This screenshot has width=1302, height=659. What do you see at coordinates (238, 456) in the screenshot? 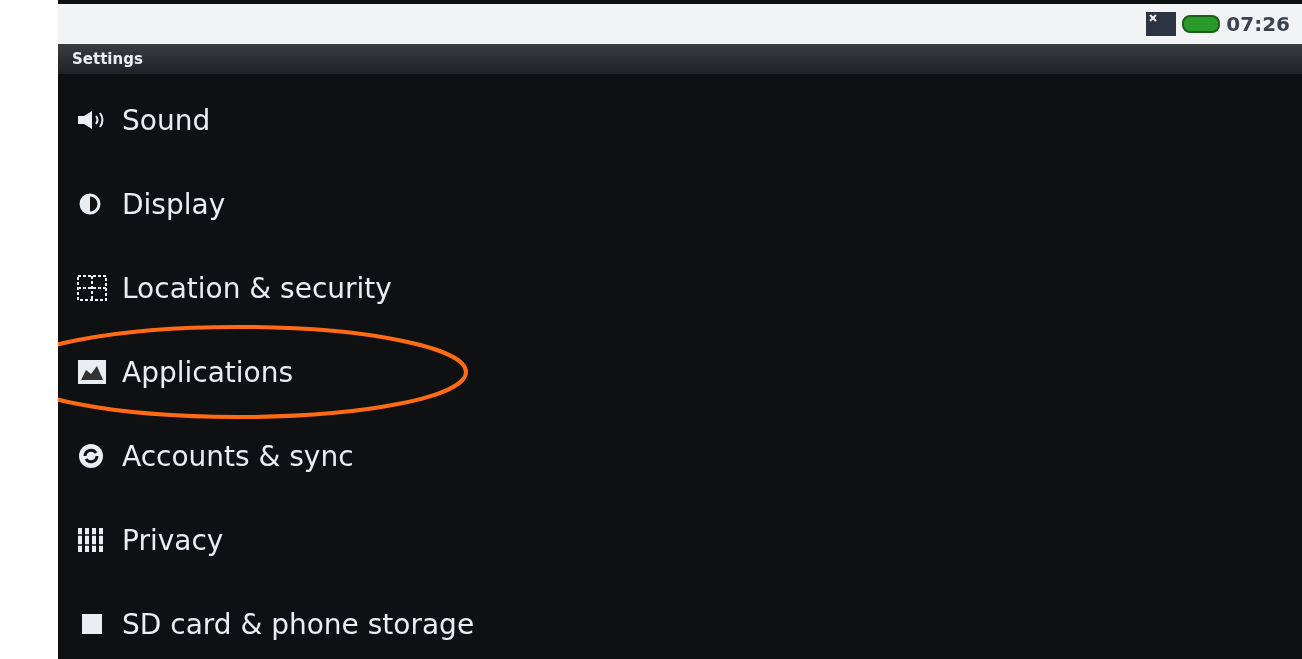
I see `item-label: Accounts & sync` at bounding box center [238, 456].